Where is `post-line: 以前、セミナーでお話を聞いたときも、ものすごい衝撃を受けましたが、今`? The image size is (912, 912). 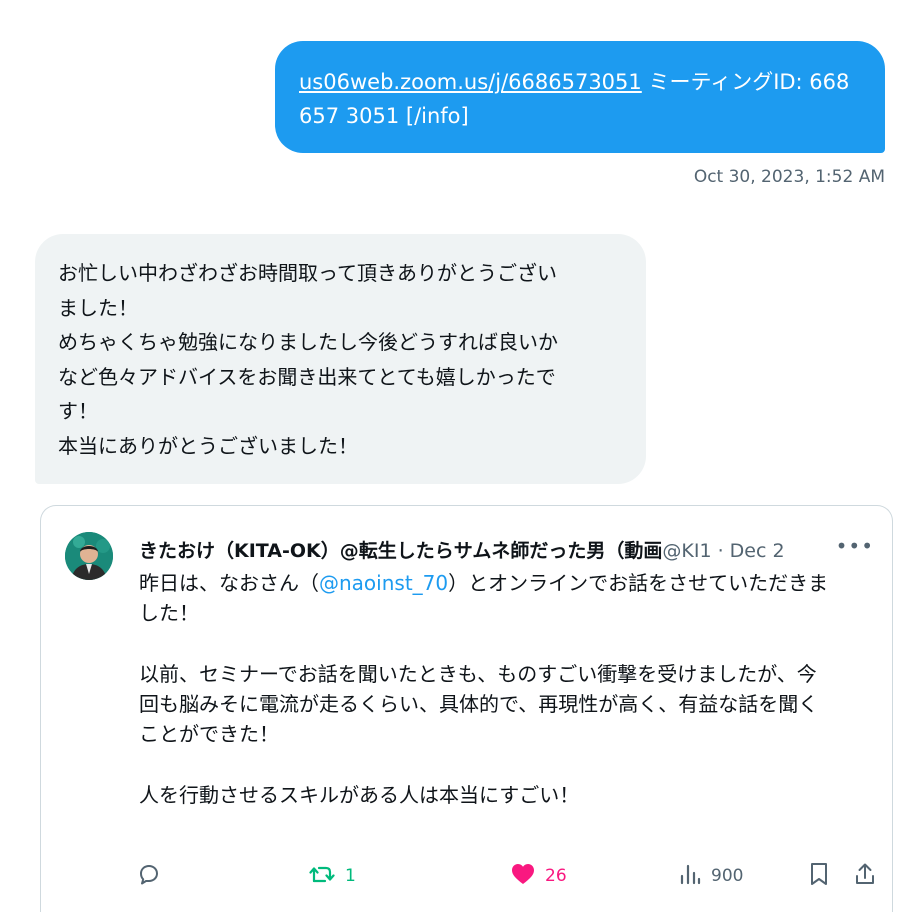
post-line: 以前、セミナーでお話を聞いたときも、ものすごい衝撃を受けましたが、今 is located at coordinates (478, 674).